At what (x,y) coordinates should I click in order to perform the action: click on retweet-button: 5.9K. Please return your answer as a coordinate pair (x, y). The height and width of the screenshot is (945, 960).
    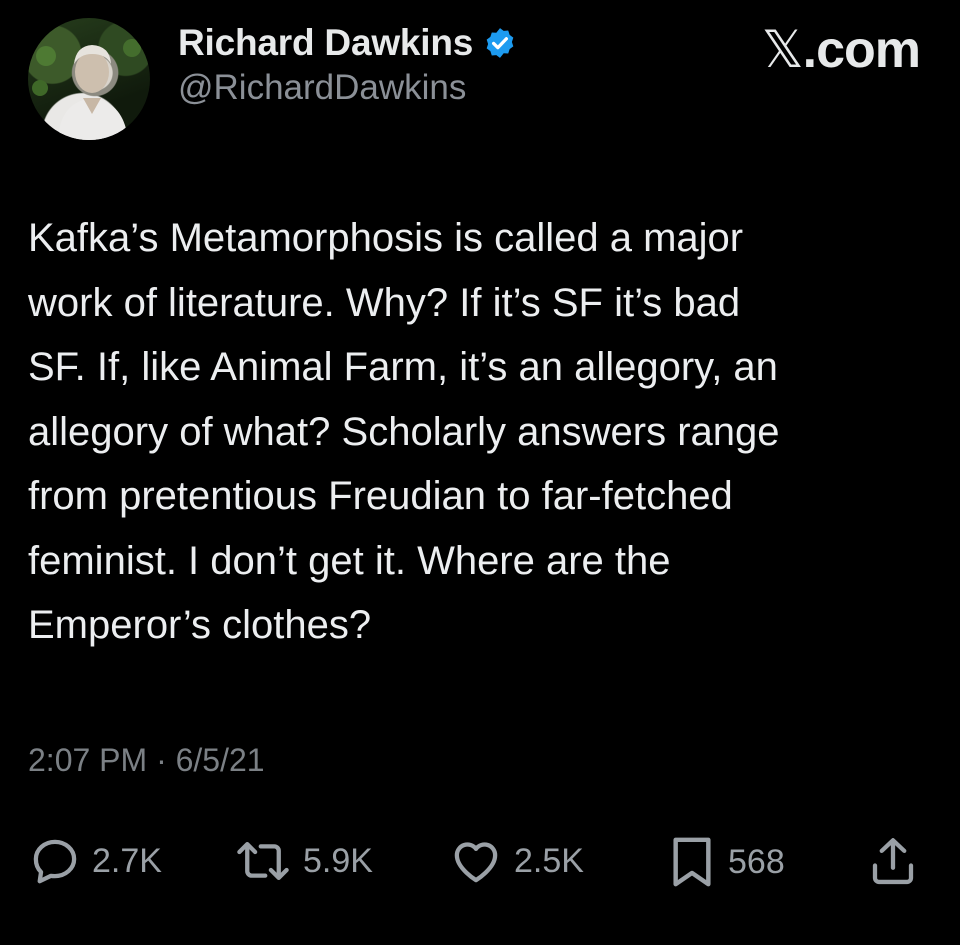
    Looking at the image, I should click on (303, 861).